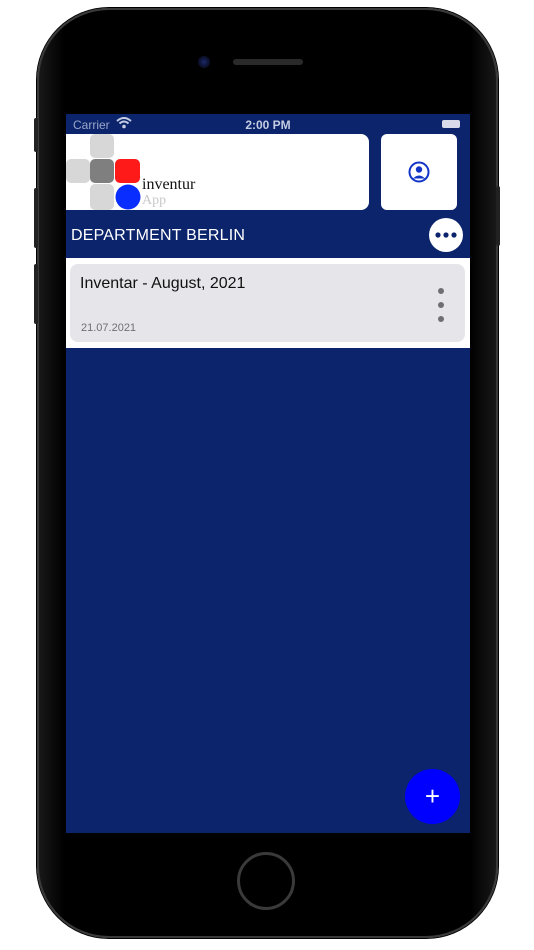 This screenshot has height=950, width=534. Describe the element at coordinates (432, 796) in the screenshot. I see `add-inventory-button: +` at that location.